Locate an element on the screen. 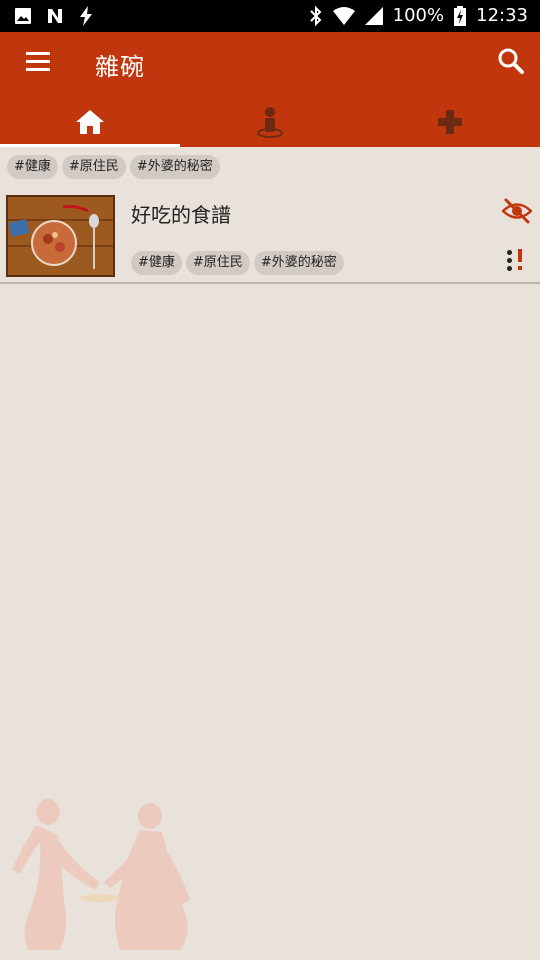  clock: 12:33 is located at coordinates (502, 15).